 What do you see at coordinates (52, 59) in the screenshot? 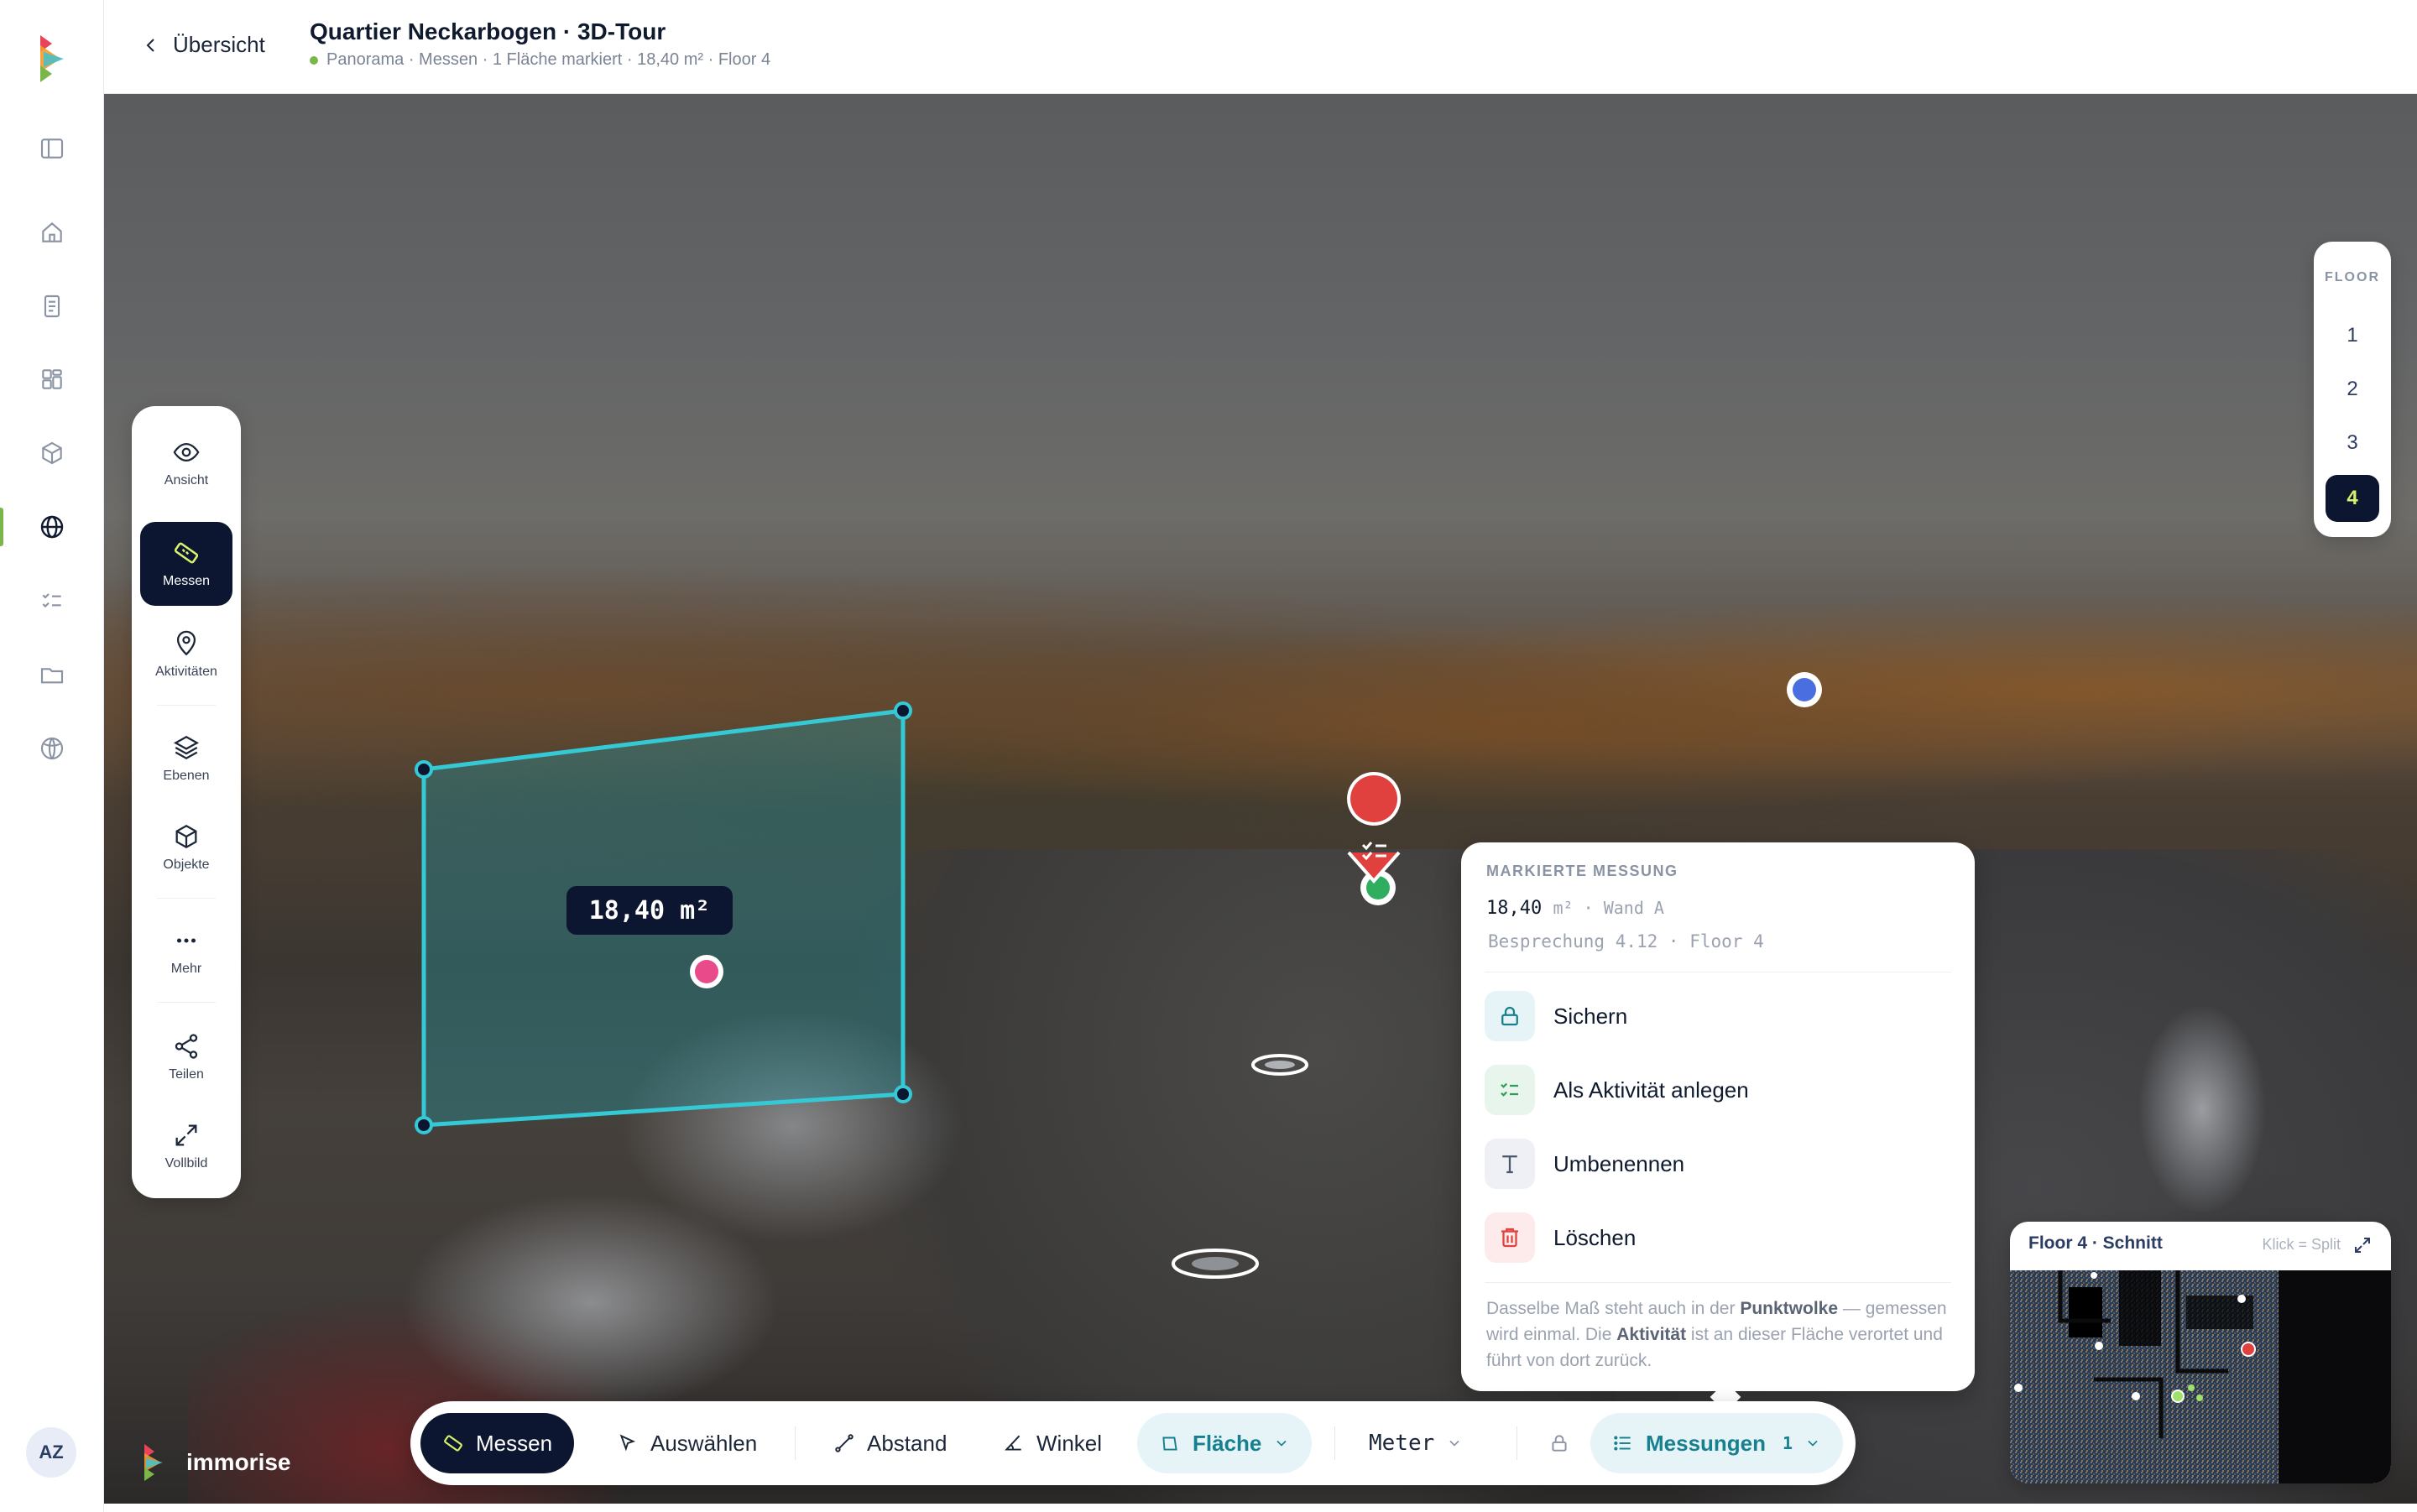
I see `app-logo` at bounding box center [52, 59].